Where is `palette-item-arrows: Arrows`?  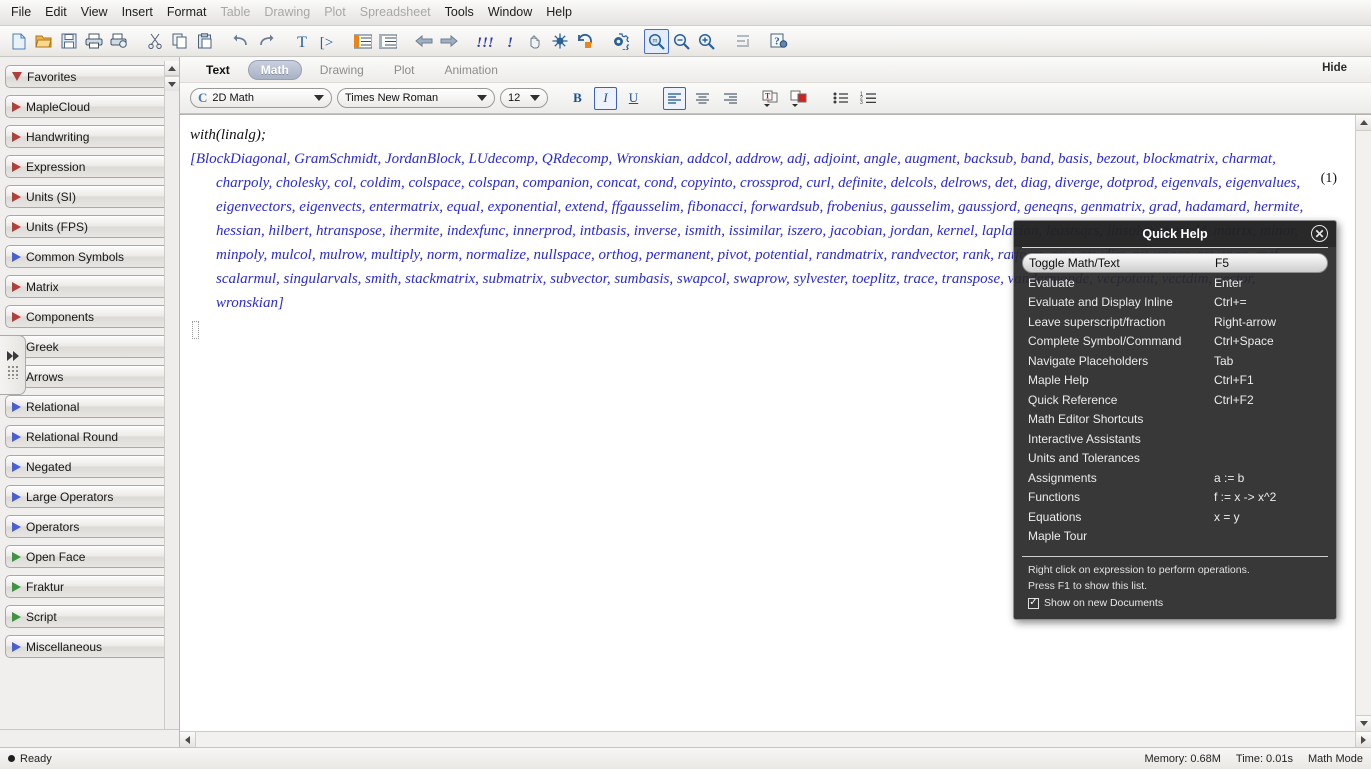
palette-item-arrows: Arrows is located at coordinates (90, 376).